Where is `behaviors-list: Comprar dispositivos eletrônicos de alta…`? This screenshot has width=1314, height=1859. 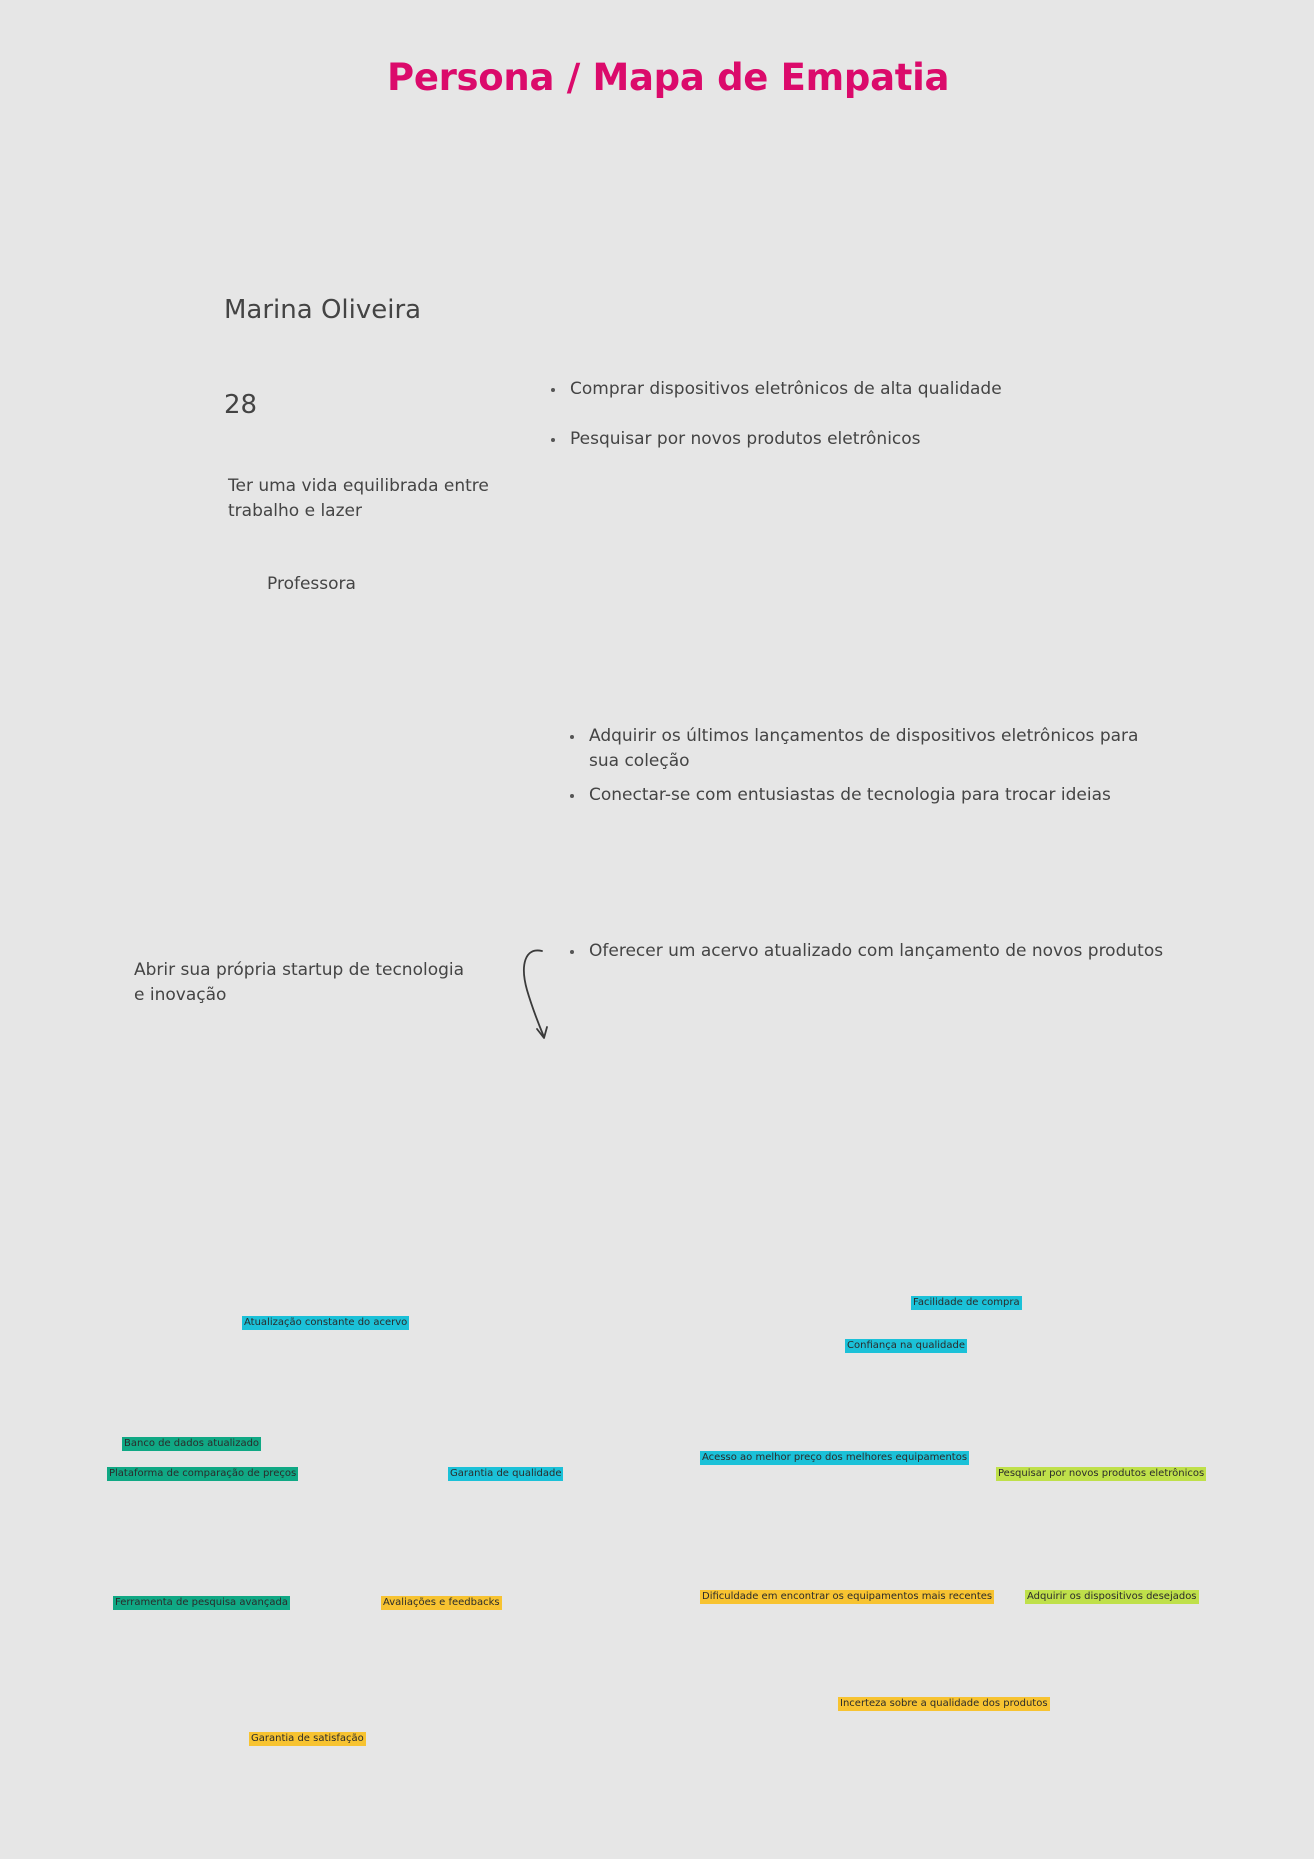
behaviors-list: Comprar dispositivos eletrônicos de alta… is located at coordinates (828, 427).